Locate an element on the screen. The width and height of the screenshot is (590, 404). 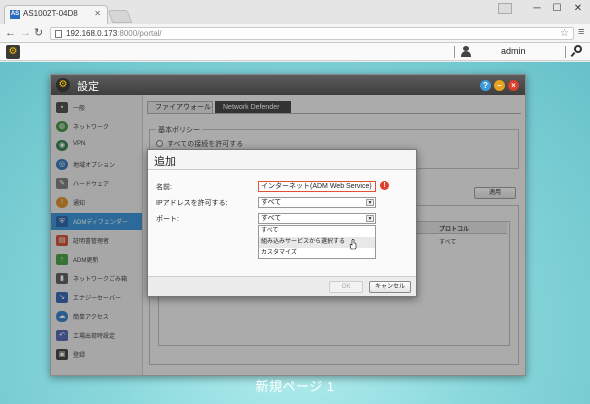
dialog-footer: OK キャンセル is located at coordinates (282, 286).